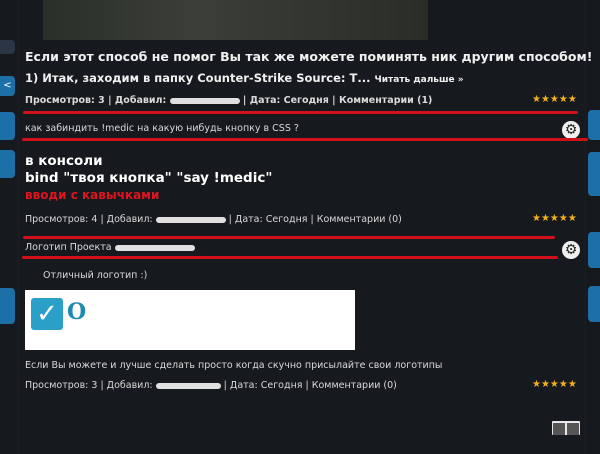  Describe the element at coordinates (306, 100) in the screenshot. I see `meta-date: Сегодня` at that location.